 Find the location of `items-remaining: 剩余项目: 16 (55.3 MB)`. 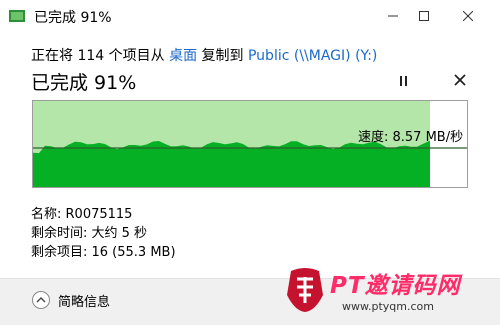

items-remaining: 剩余项目: 16 (55.3 MB) is located at coordinates (103, 252).